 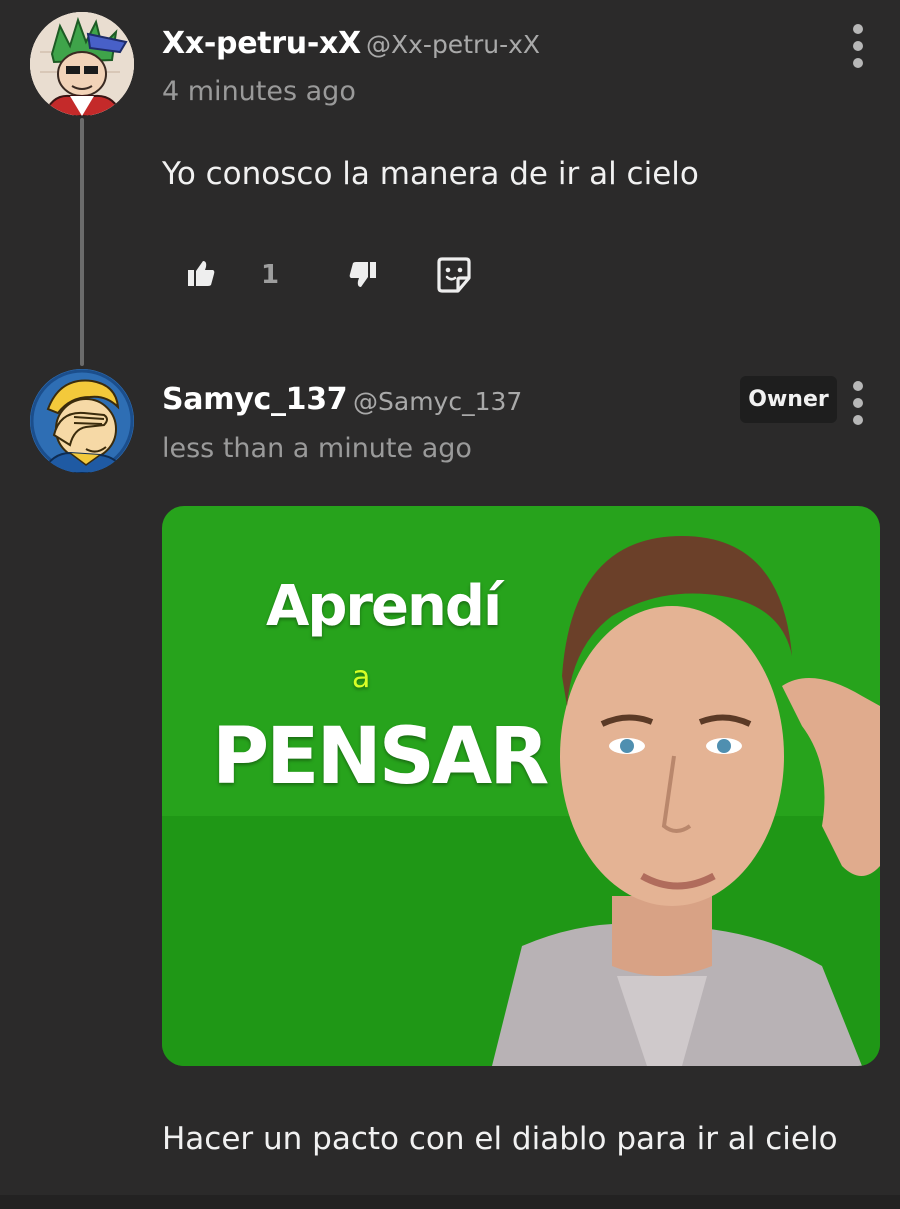 I want to click on dislike-button, so click(x=363, y=277).